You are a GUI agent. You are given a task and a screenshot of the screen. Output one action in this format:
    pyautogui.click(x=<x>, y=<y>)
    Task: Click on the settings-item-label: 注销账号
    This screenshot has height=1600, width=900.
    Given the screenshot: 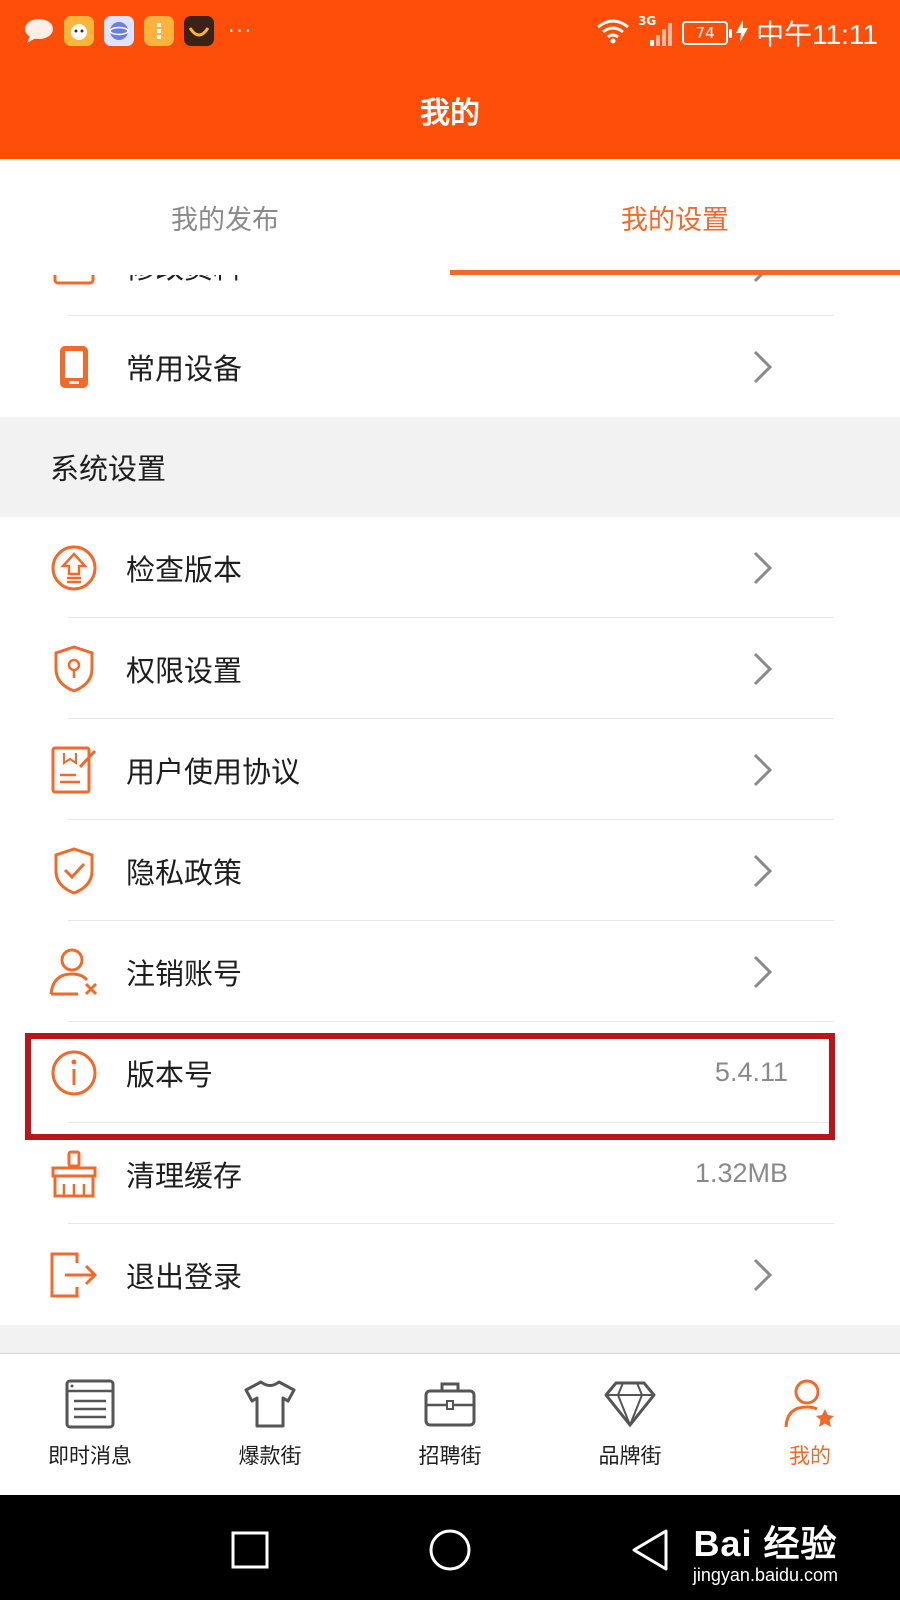 What is the action you would take?
    pyautogui.click(x=184, y=973)
    